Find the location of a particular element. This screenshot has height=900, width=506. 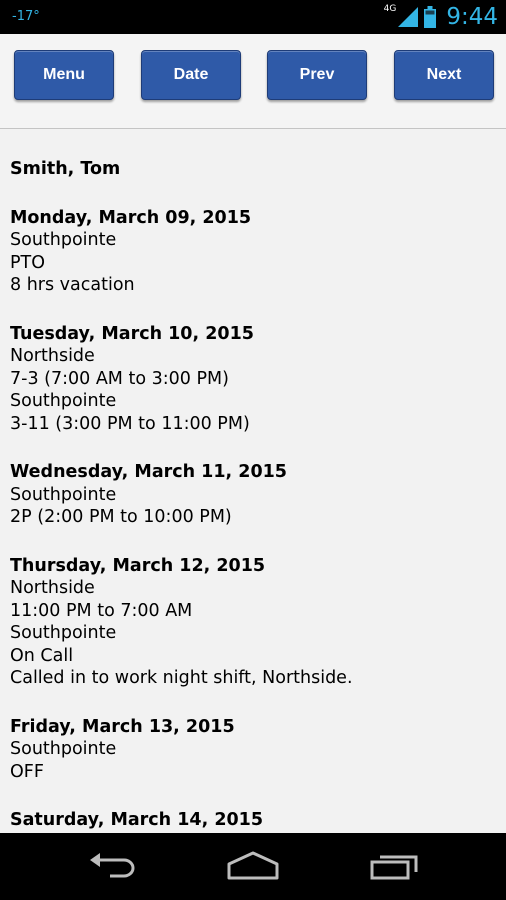

temperature-label: -17° is located at coordinates (26, 16).